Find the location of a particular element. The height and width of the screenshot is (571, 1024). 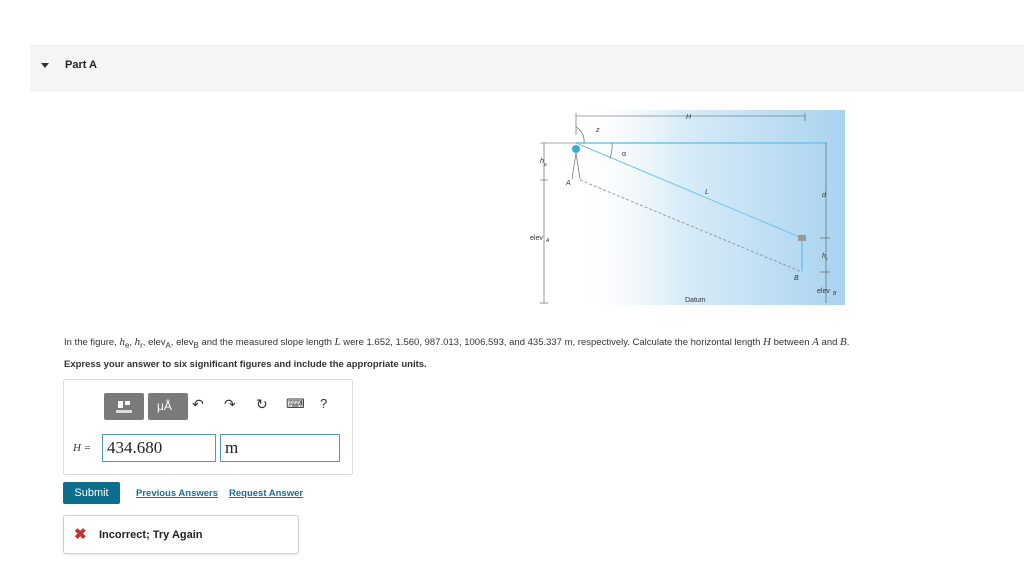

label-datum: Datum is located at coordinates (695, 300).